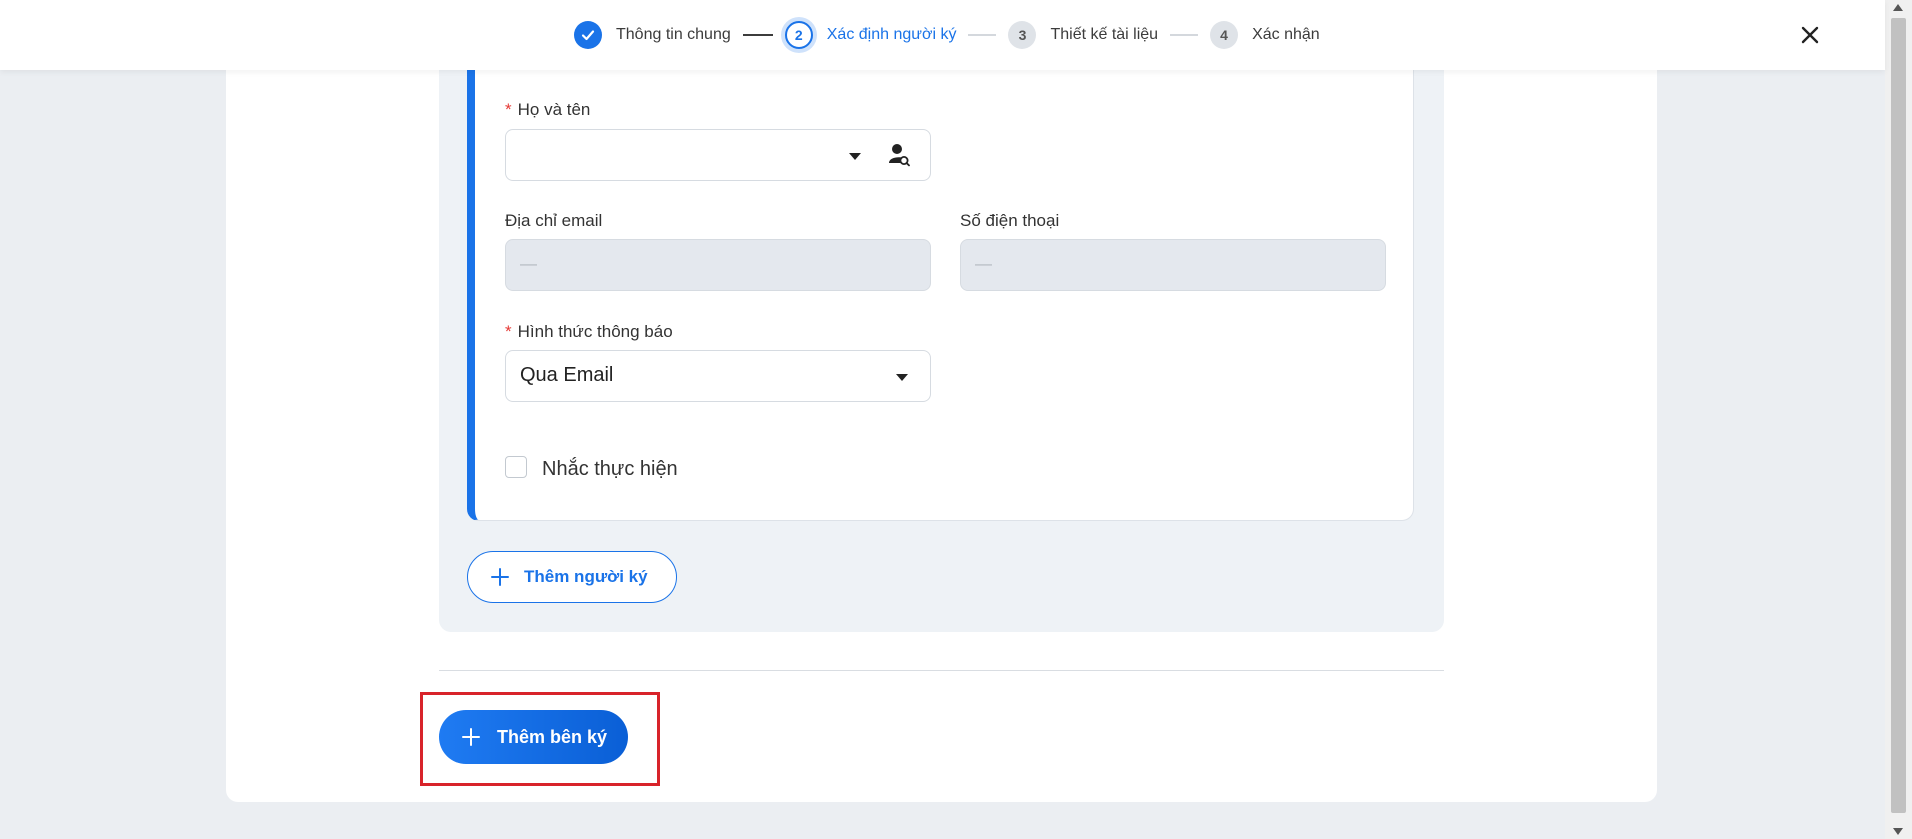  What do you see at coordinates (673, 34) in the screenshot?
I see `step-1-label: Thông tin chung` at bounding box center [673, 34].